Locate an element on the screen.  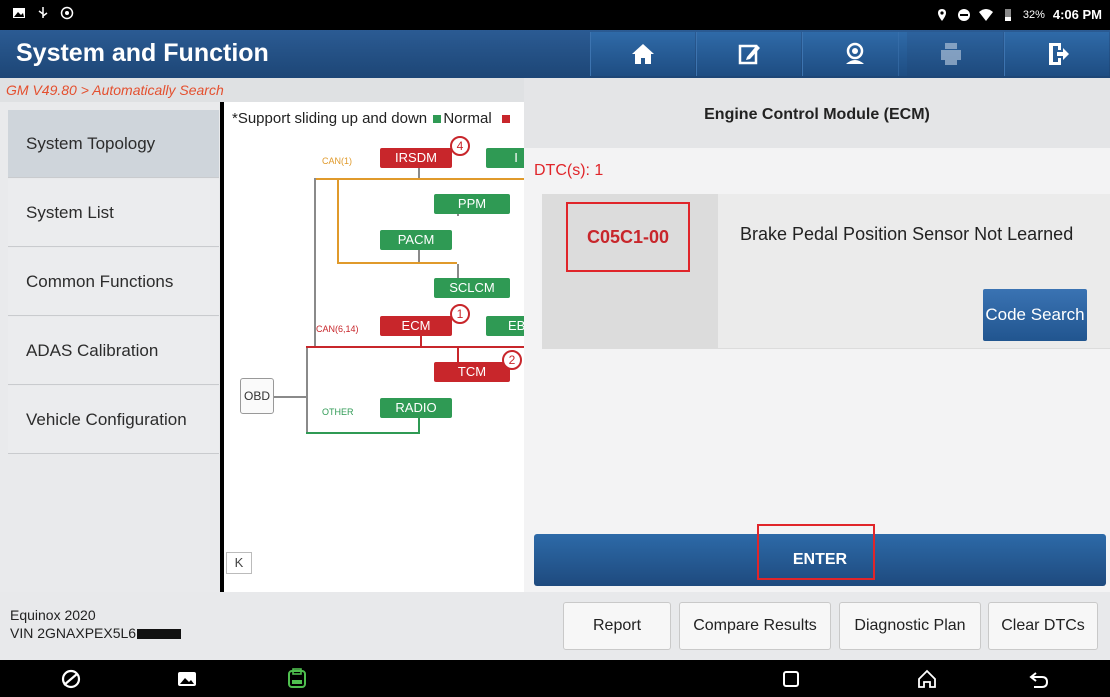
radio-connector is located at coordinates (419, 426).